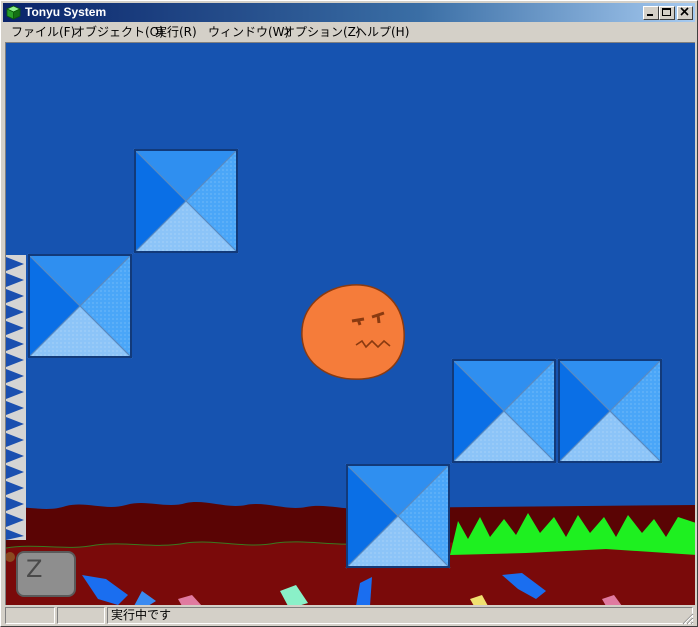  What do you see at coordinates (118, 32) in the screenshot?
I see `menu-object: オブジェクト(O)` at bounding box center [118, 32].